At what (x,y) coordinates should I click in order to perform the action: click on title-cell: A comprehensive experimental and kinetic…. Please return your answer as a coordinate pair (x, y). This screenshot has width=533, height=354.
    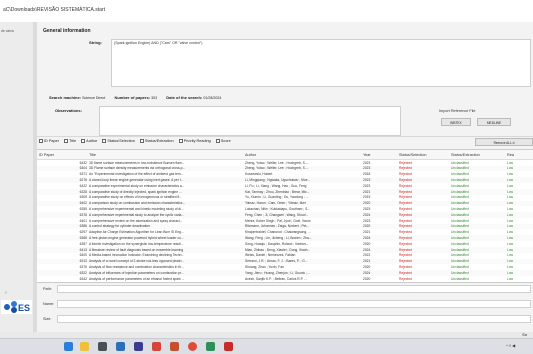
    Looking at the image, I should click on (136, 208).